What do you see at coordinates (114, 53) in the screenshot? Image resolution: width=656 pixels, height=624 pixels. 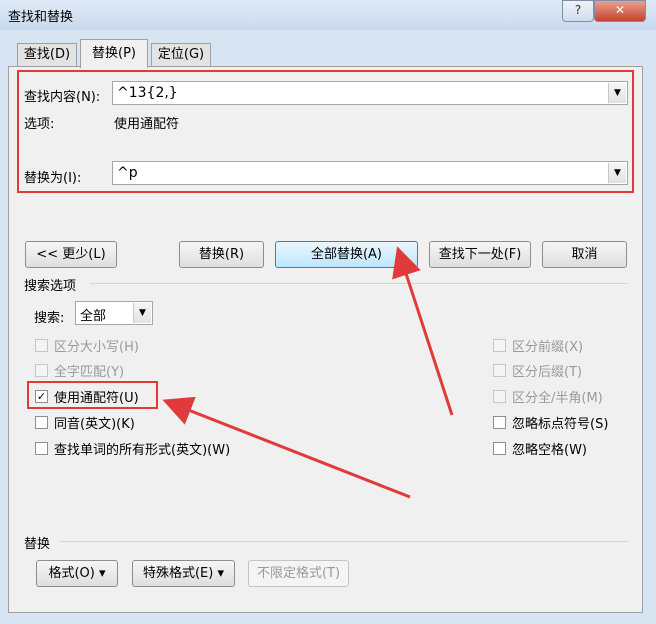 I see `tab-replace: 替换(P)` at bounding box center [114, 53].